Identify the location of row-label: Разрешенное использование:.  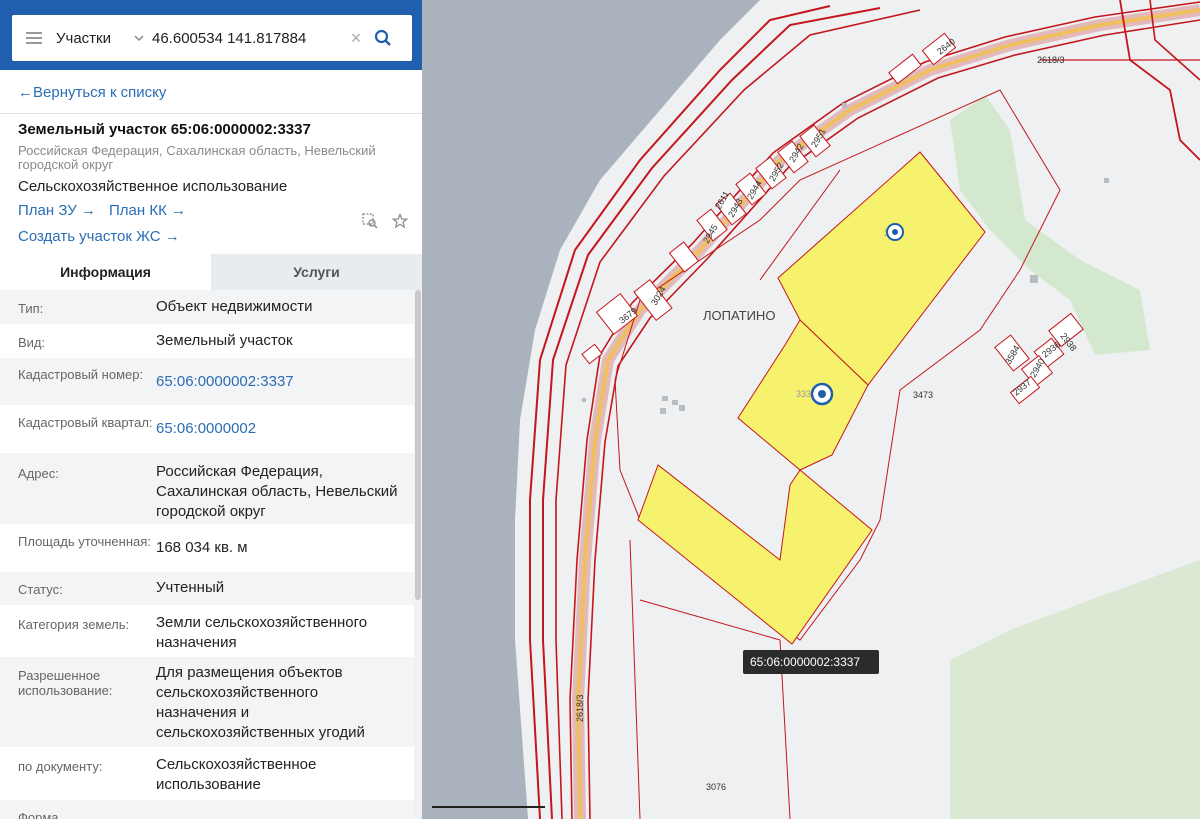
(65, 683).